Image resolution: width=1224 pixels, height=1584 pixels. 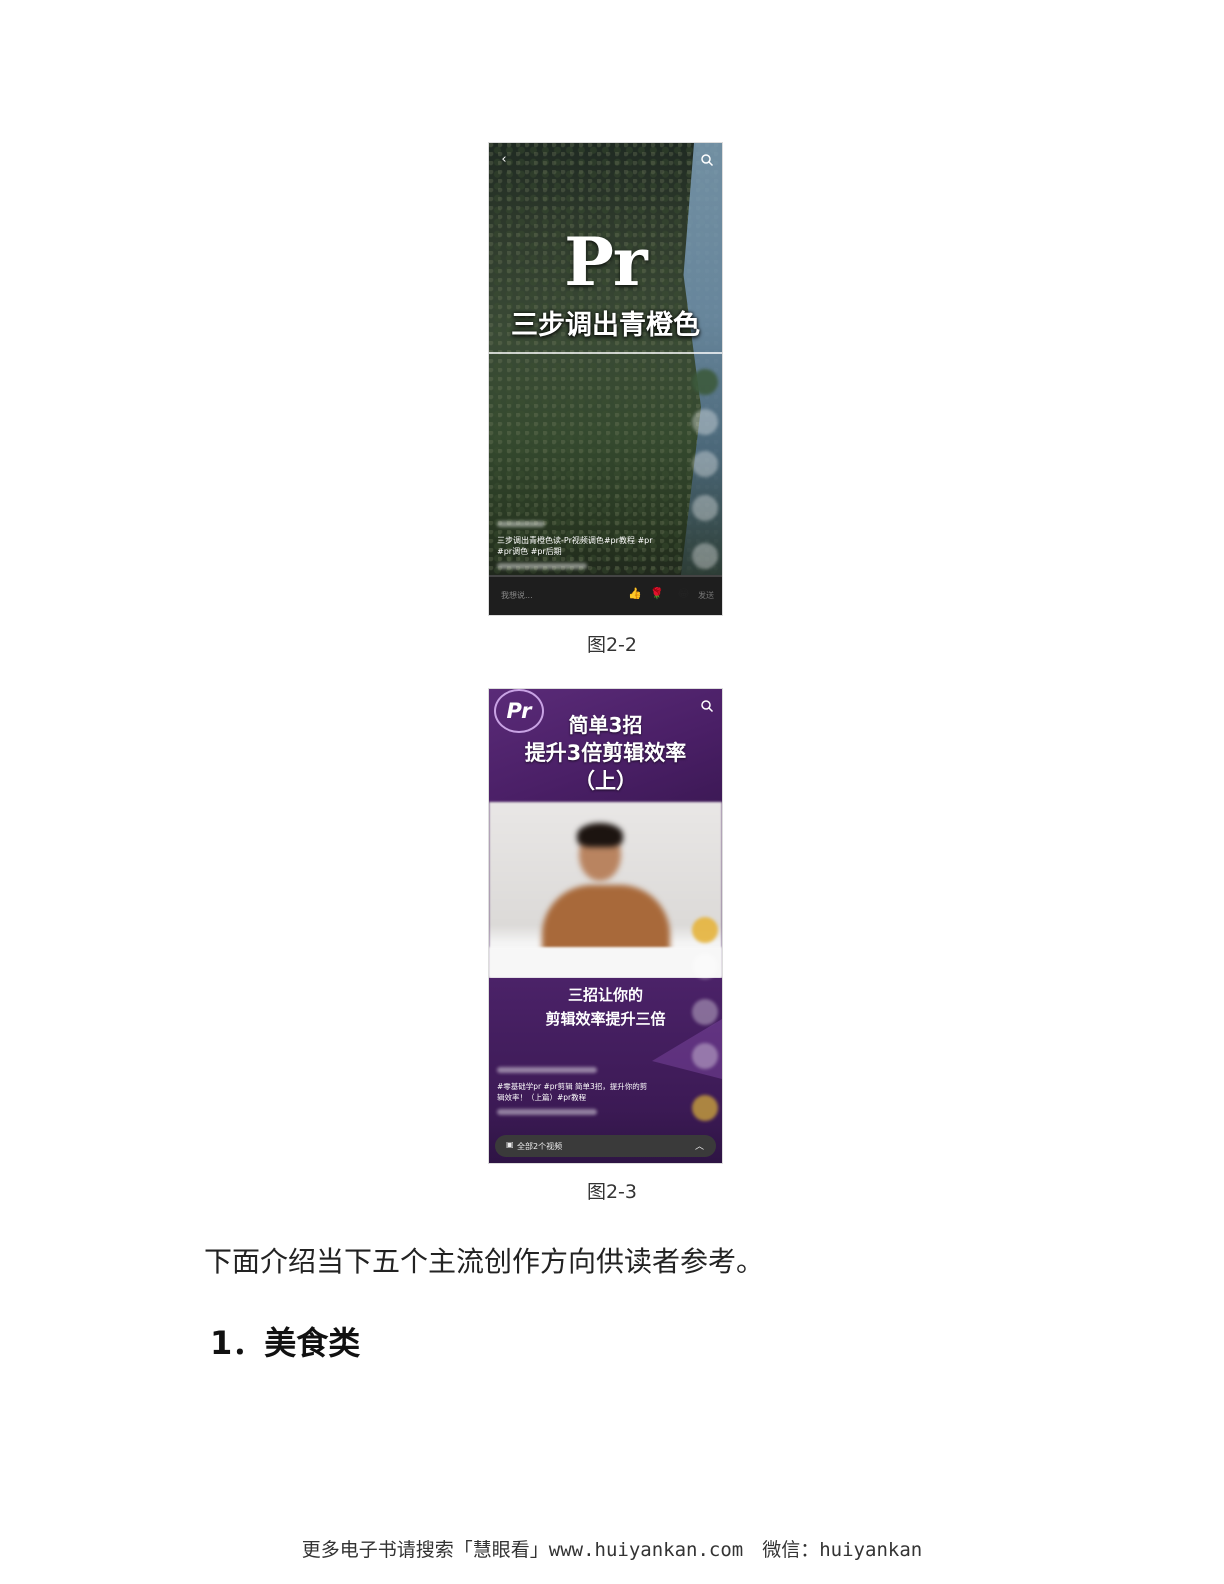 I want to click on caption-line: #pr调色 #pr后期, so click(x=529, y=551).